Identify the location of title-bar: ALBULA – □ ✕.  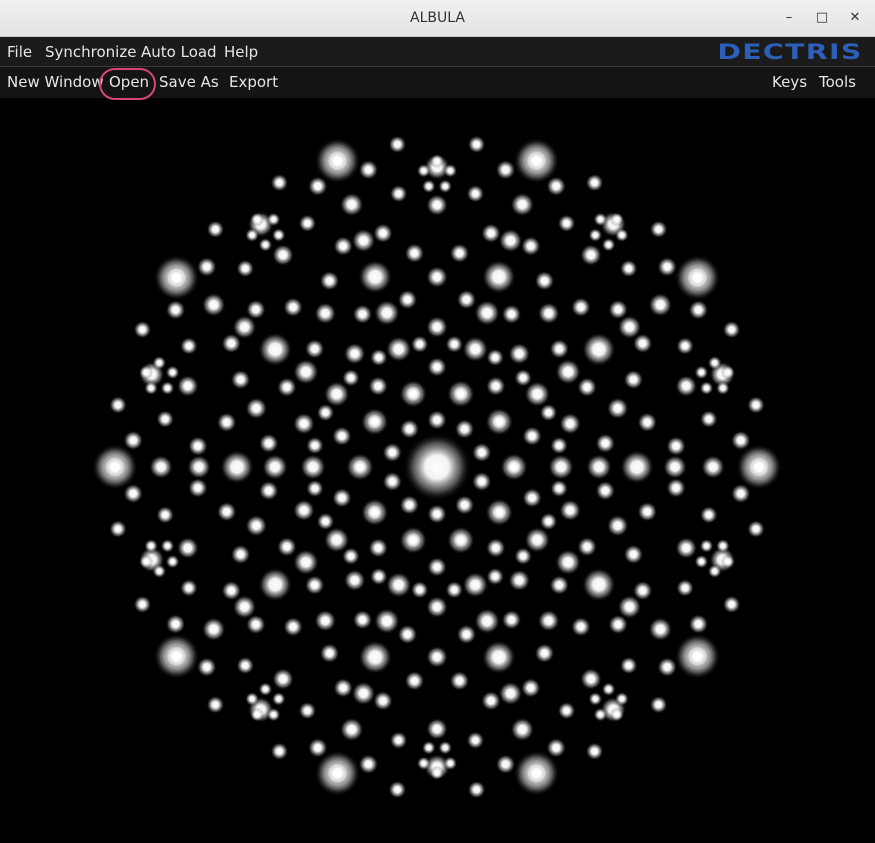
(437, 18).